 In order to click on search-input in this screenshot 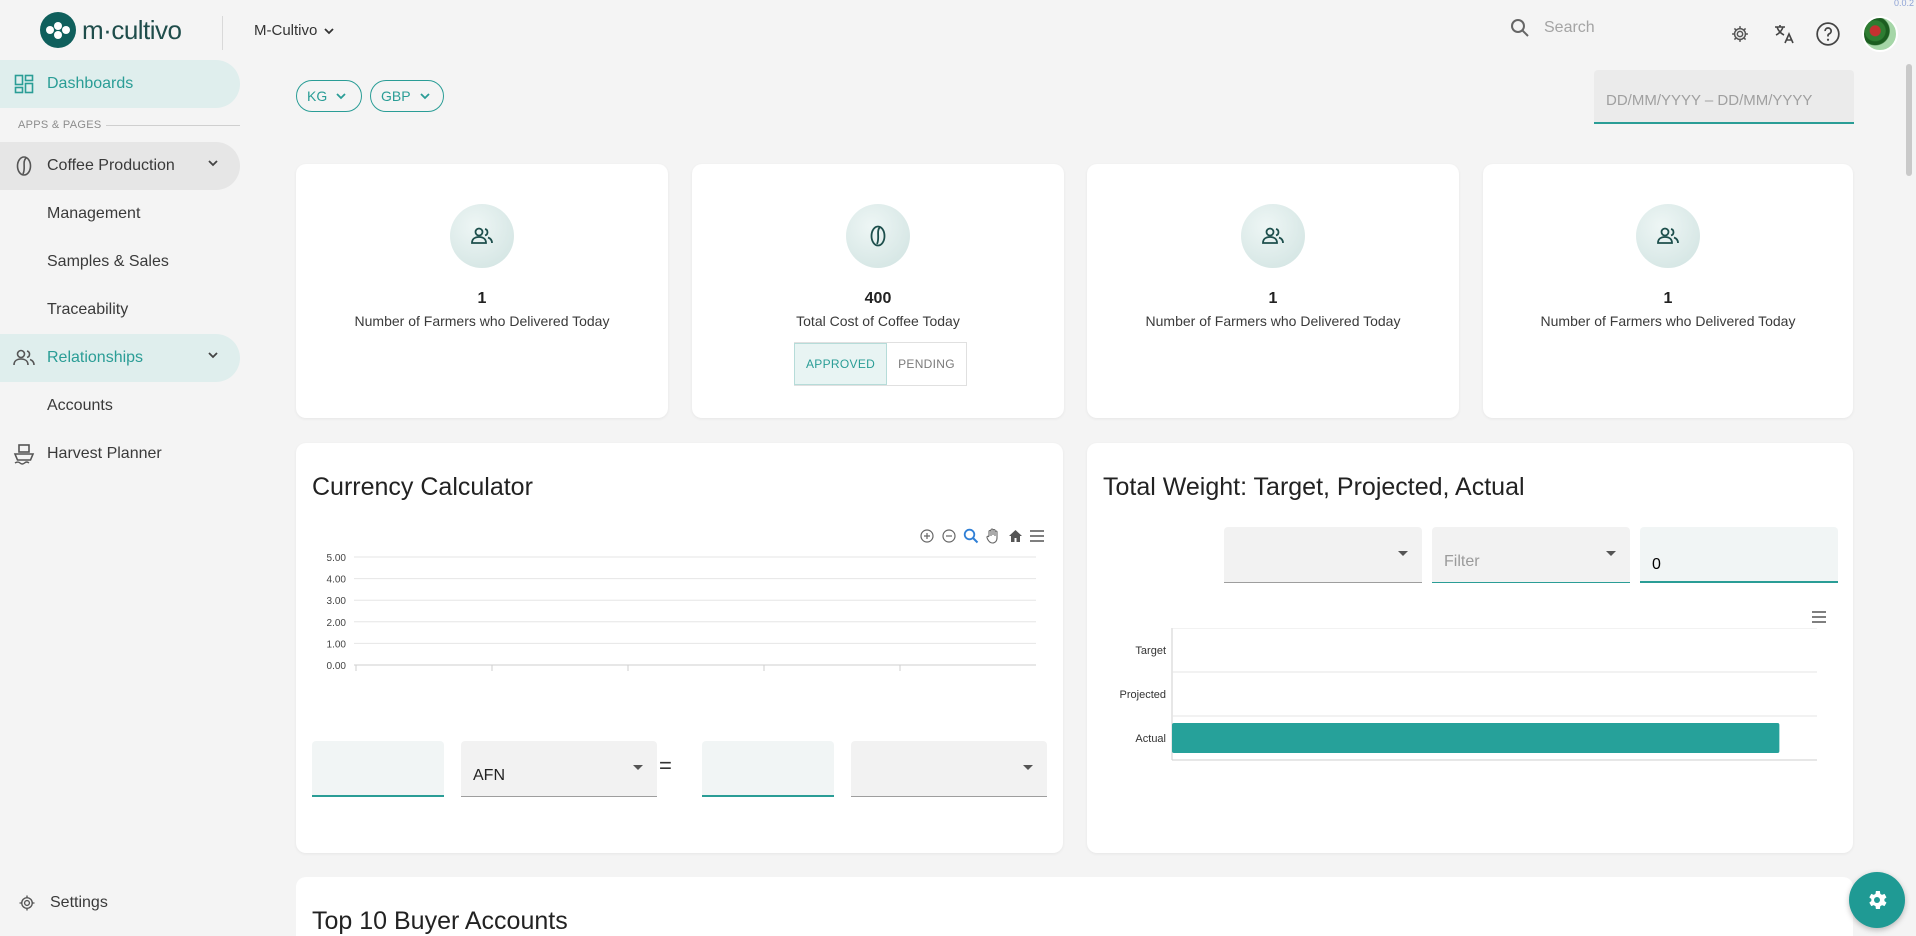, I will do `click(1624, 28)`.